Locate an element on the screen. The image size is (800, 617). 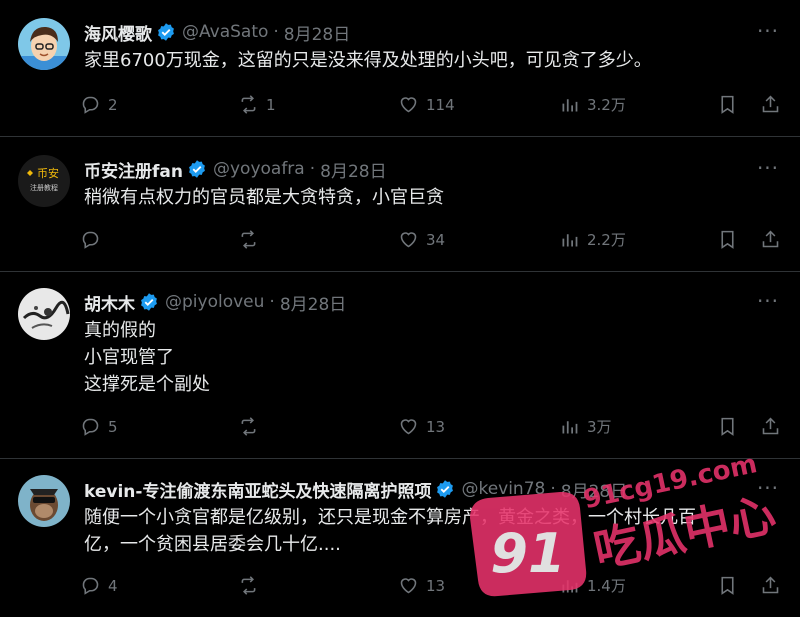
display-name: 海风樱歌 is located at coordinates (118, 32).